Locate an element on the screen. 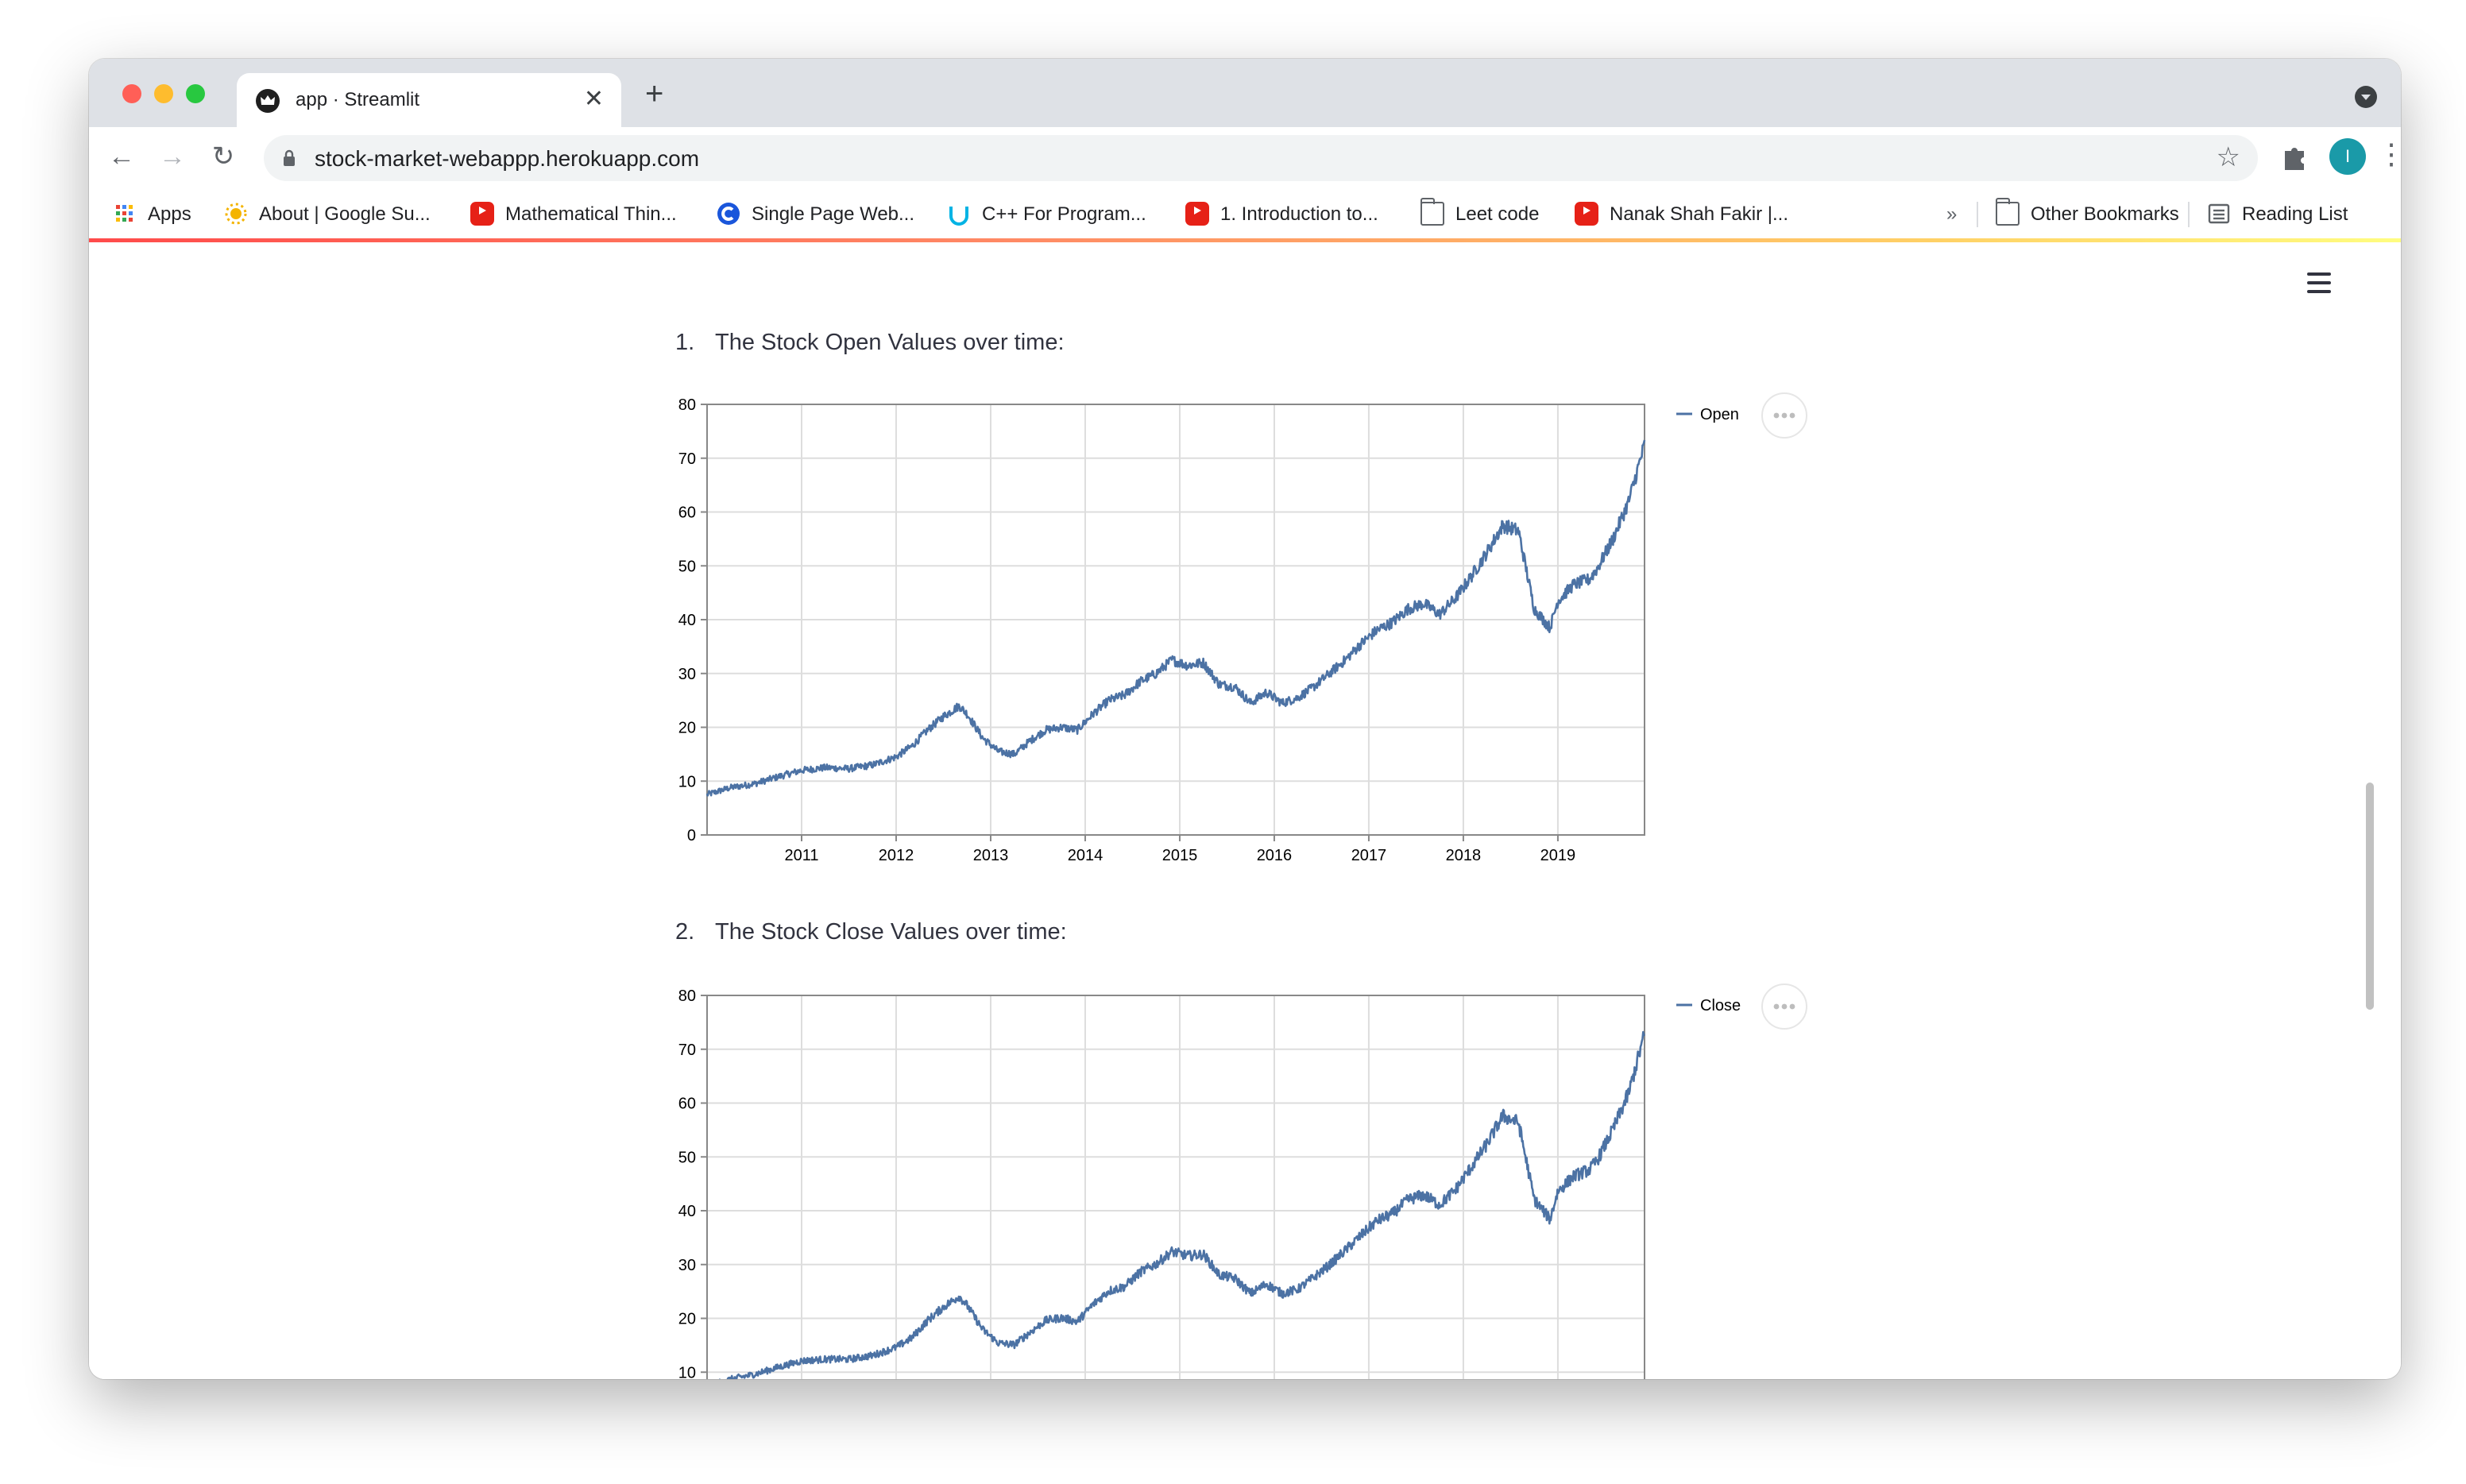  lock-icon is located at coordinates (289, 157).